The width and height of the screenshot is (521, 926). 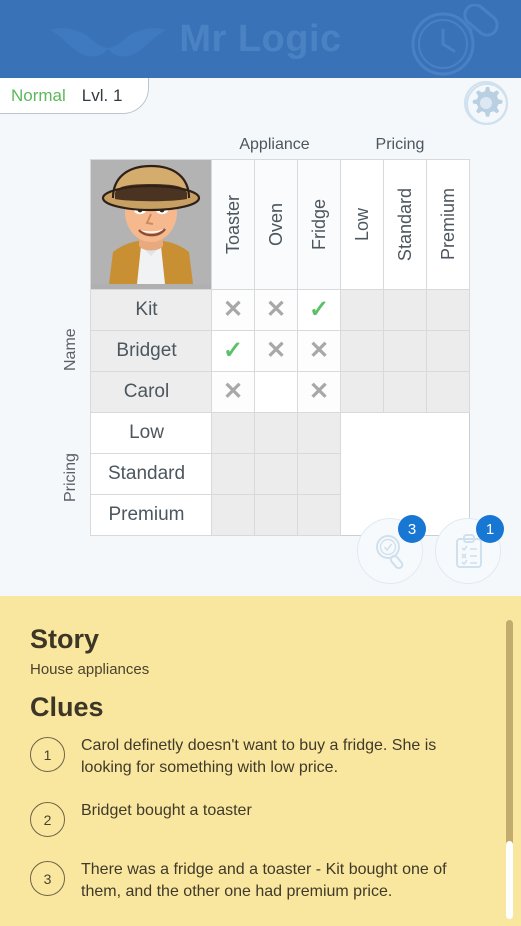 What do you see at coordinates (509, 880) in the screenshot?
I see `scrollbar-thumb` at bounding box center [509, 880].